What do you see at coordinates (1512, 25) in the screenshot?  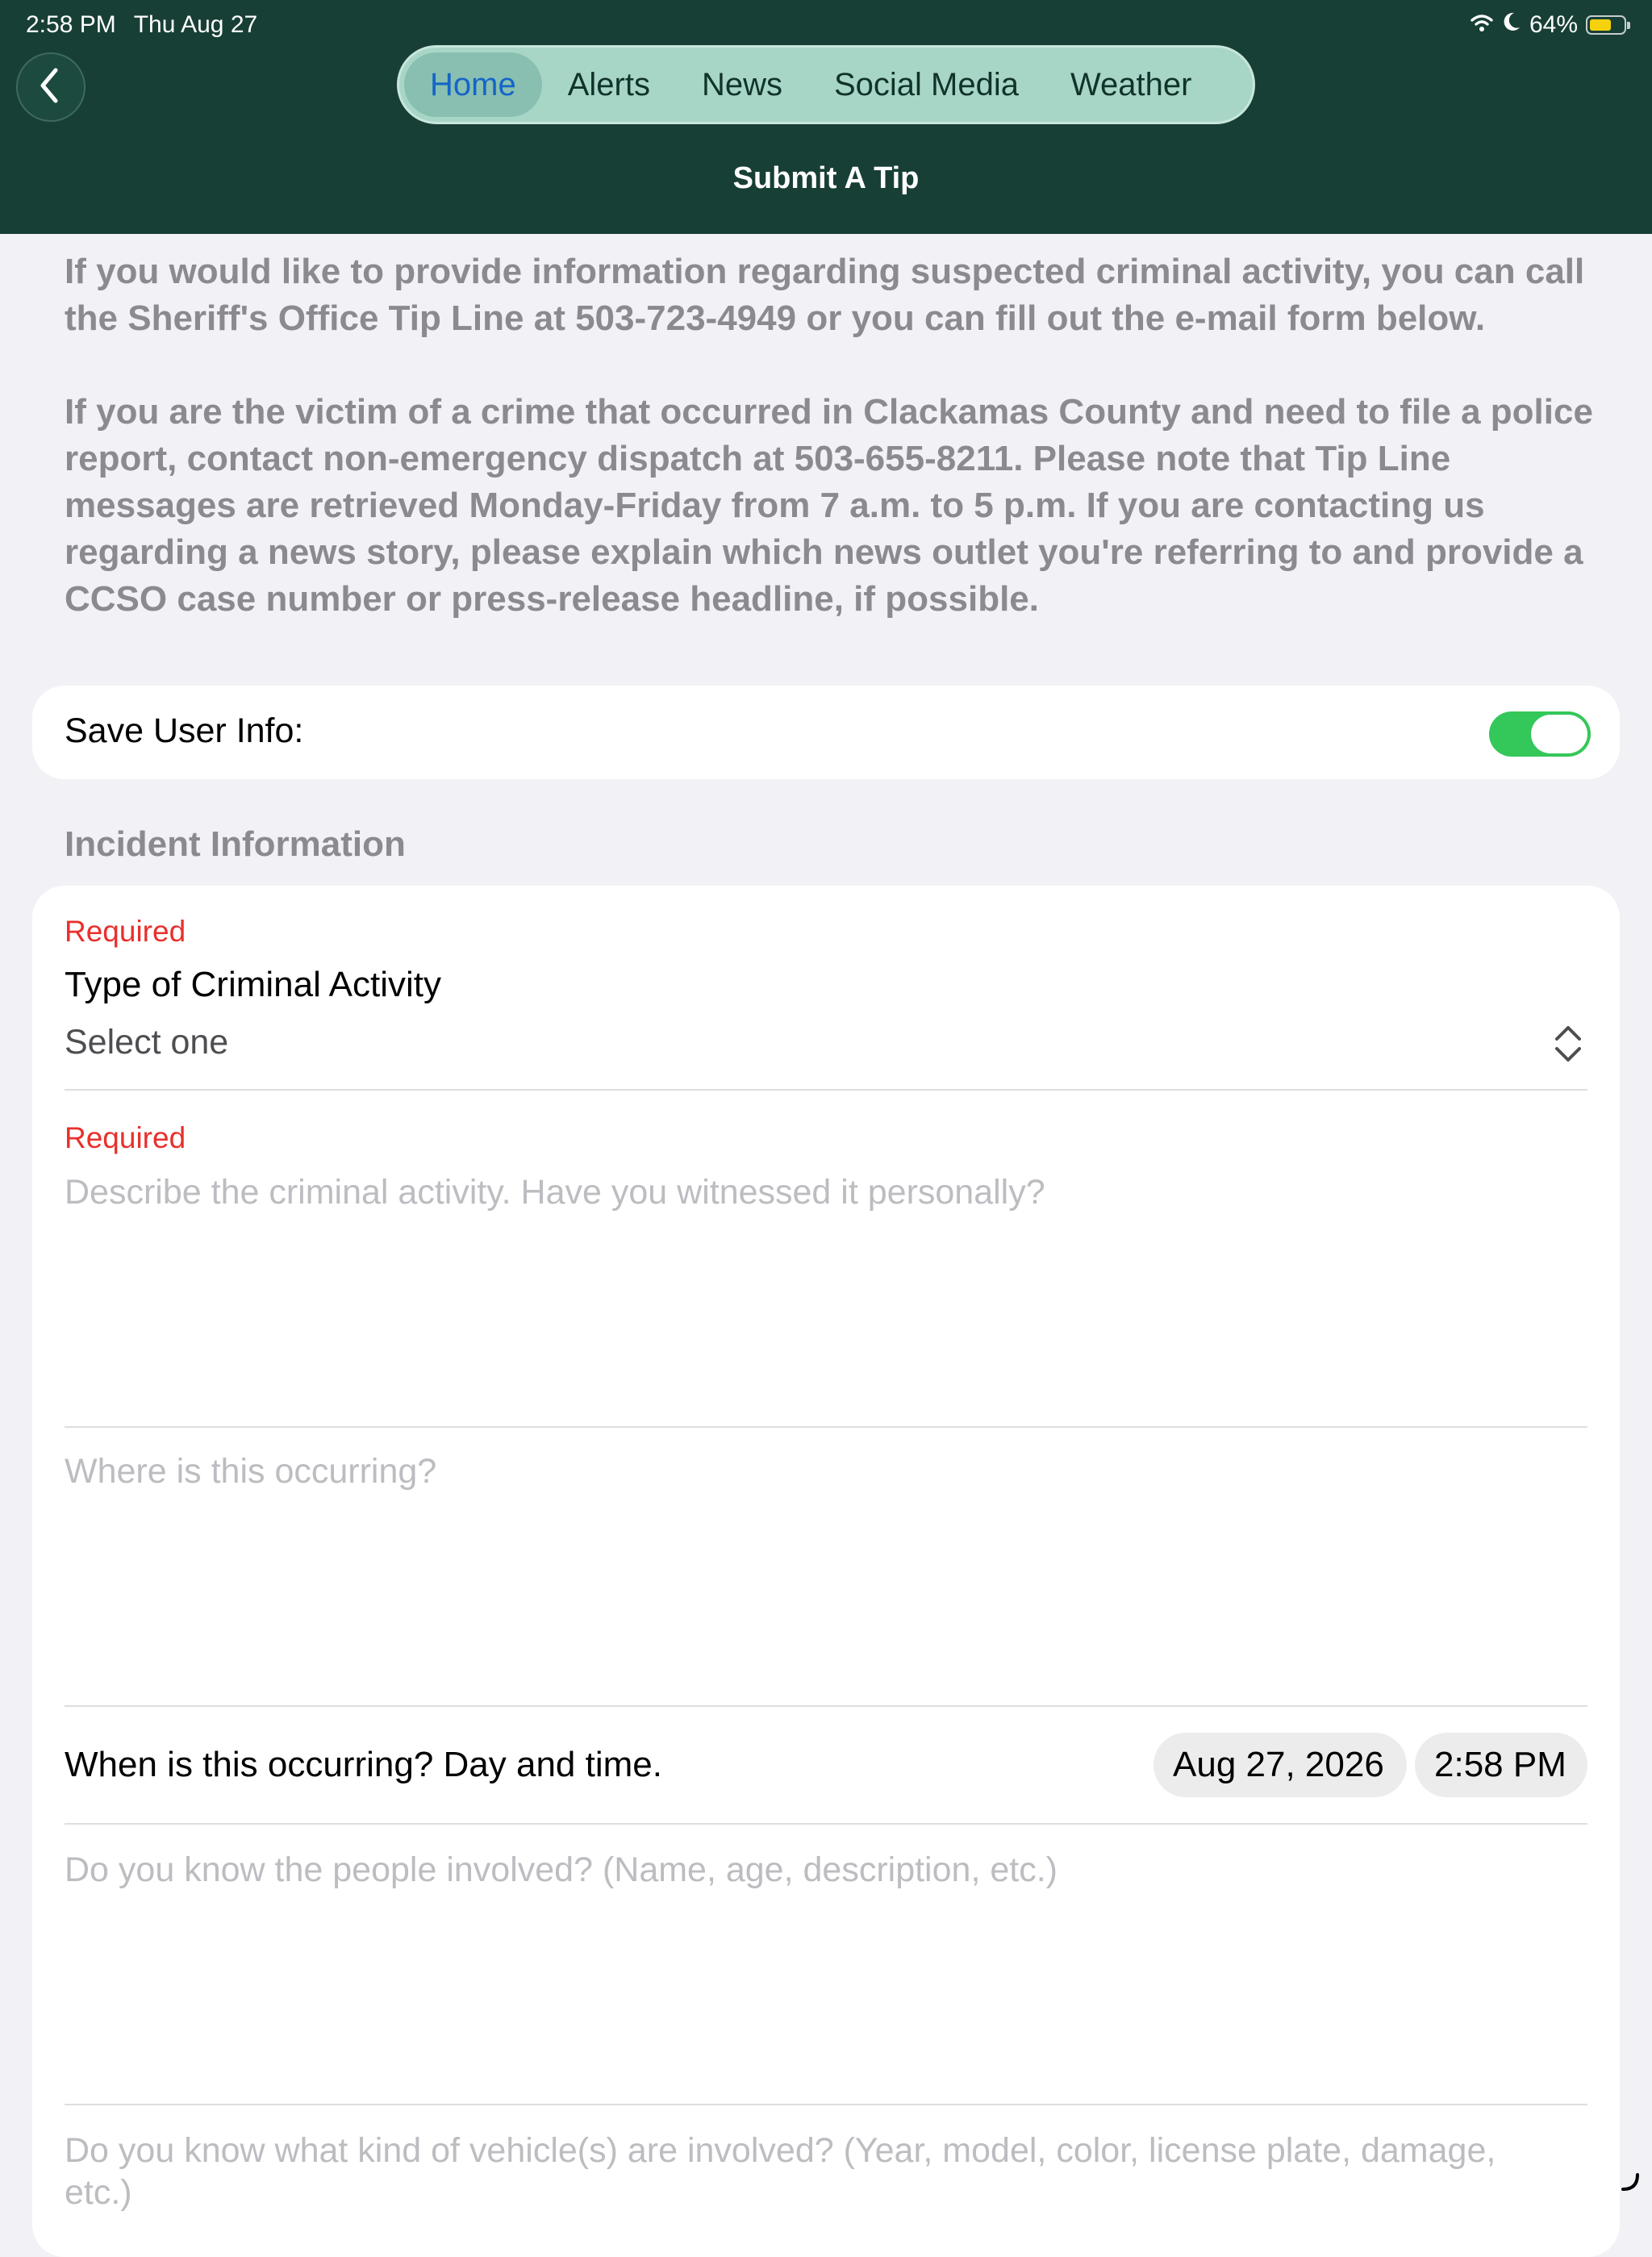 I see `moon-icon` at bounding box center [1512, 25].